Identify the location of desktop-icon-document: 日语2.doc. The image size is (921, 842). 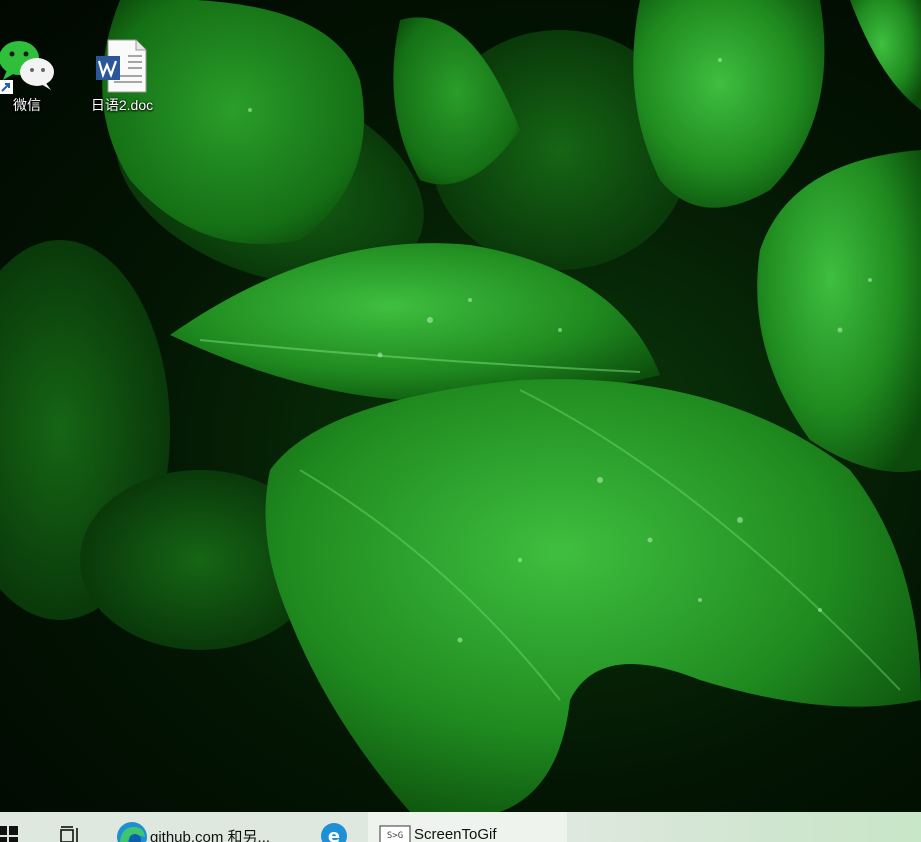
(122, 75).